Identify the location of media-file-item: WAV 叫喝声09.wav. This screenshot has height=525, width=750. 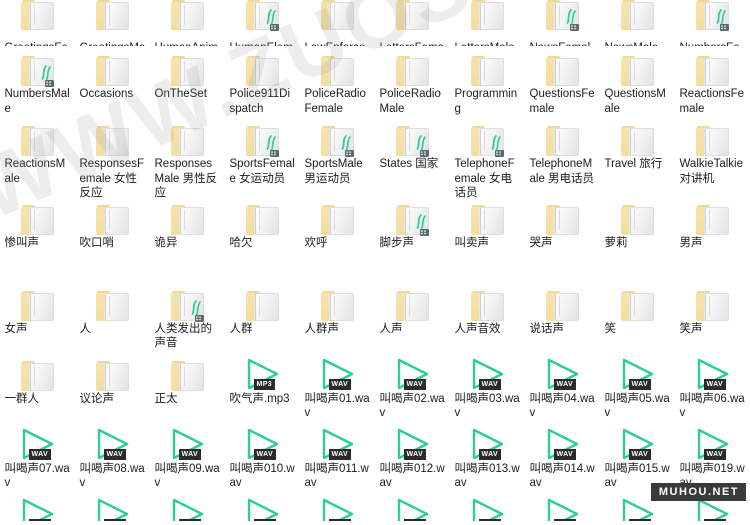
(187, 456).